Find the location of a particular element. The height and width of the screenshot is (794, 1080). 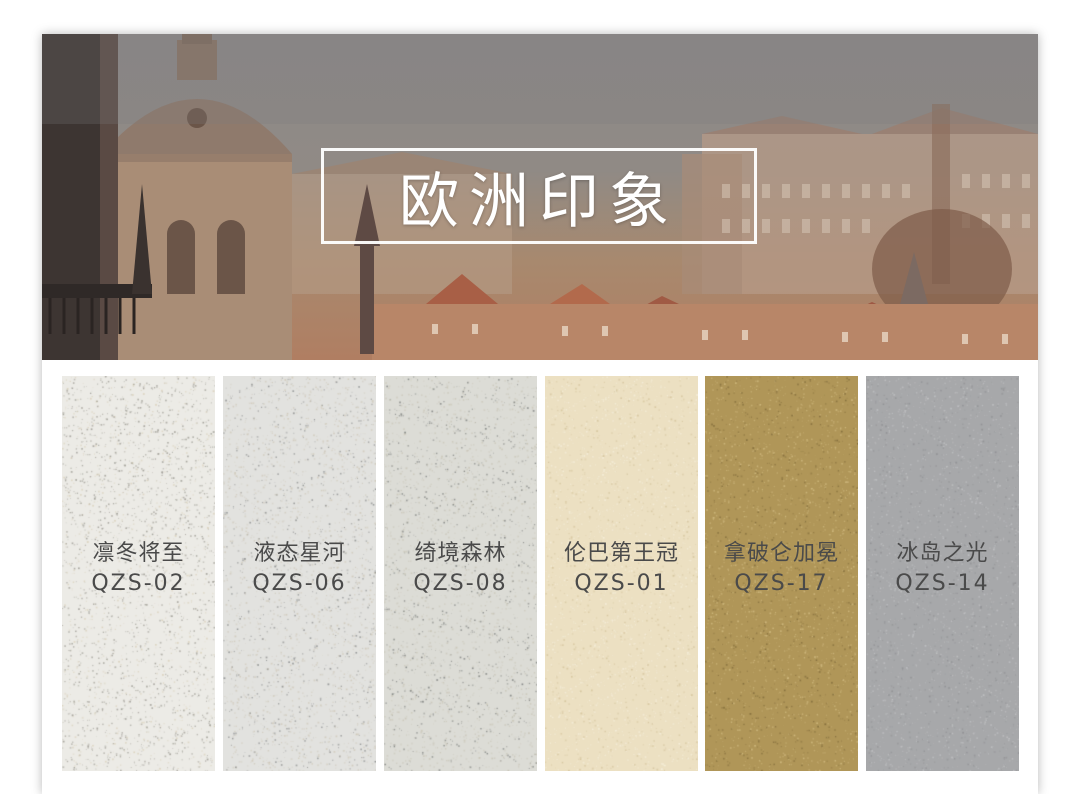

banner-title-frame: 欧洲印象 is located at coordinates (539, 196).